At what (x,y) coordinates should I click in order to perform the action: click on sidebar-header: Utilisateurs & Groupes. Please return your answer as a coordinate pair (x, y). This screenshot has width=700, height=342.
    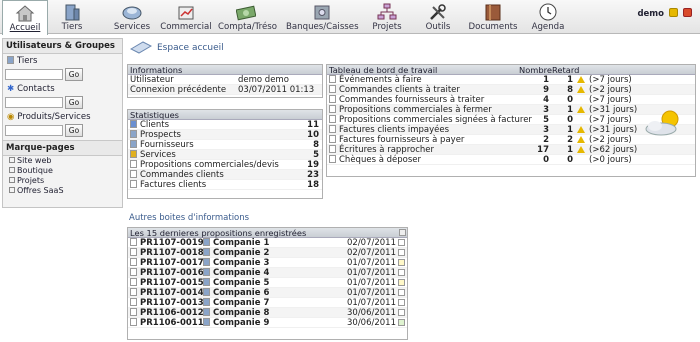
    Looking at the image, I should click on (62, 46).